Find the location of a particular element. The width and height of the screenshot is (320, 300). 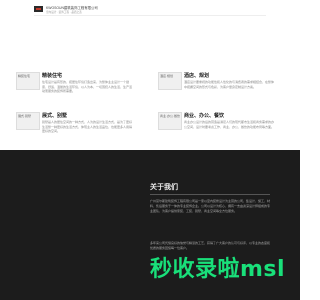

service-title: 展式、别墅 is located at coordinates (54, 115).